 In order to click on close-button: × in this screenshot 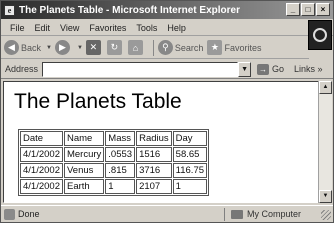, I will do `click(323, 9)`.